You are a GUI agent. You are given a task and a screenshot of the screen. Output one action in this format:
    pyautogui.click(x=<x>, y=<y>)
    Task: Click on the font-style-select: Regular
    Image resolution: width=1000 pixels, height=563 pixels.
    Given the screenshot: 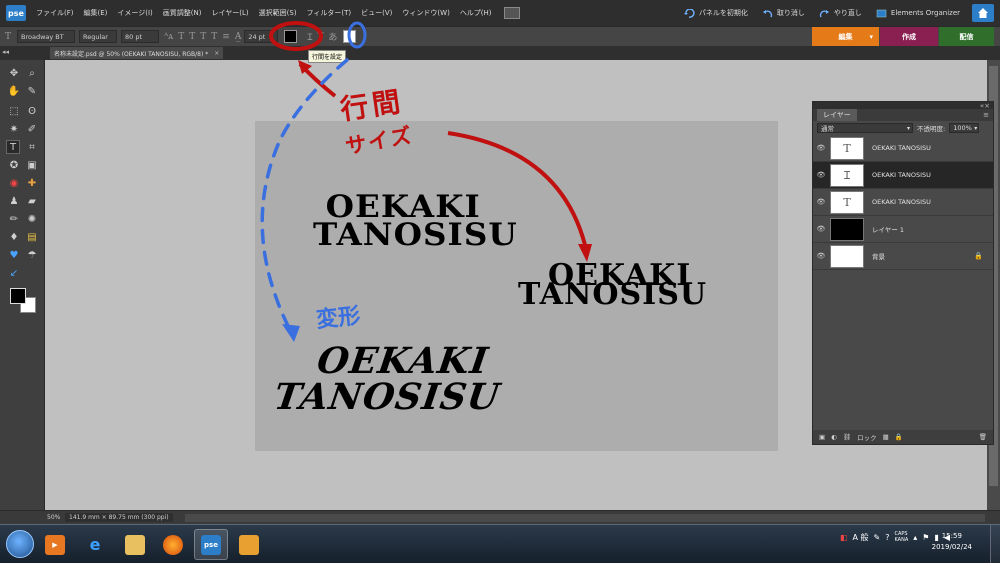 What is the action you would take?
    pyautogui.click(x=98, y=36)
    